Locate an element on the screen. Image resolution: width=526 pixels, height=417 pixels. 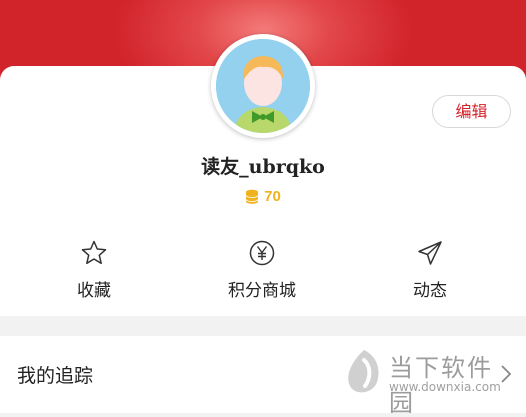
points-display: 70 is located at coordinates (263, 196).